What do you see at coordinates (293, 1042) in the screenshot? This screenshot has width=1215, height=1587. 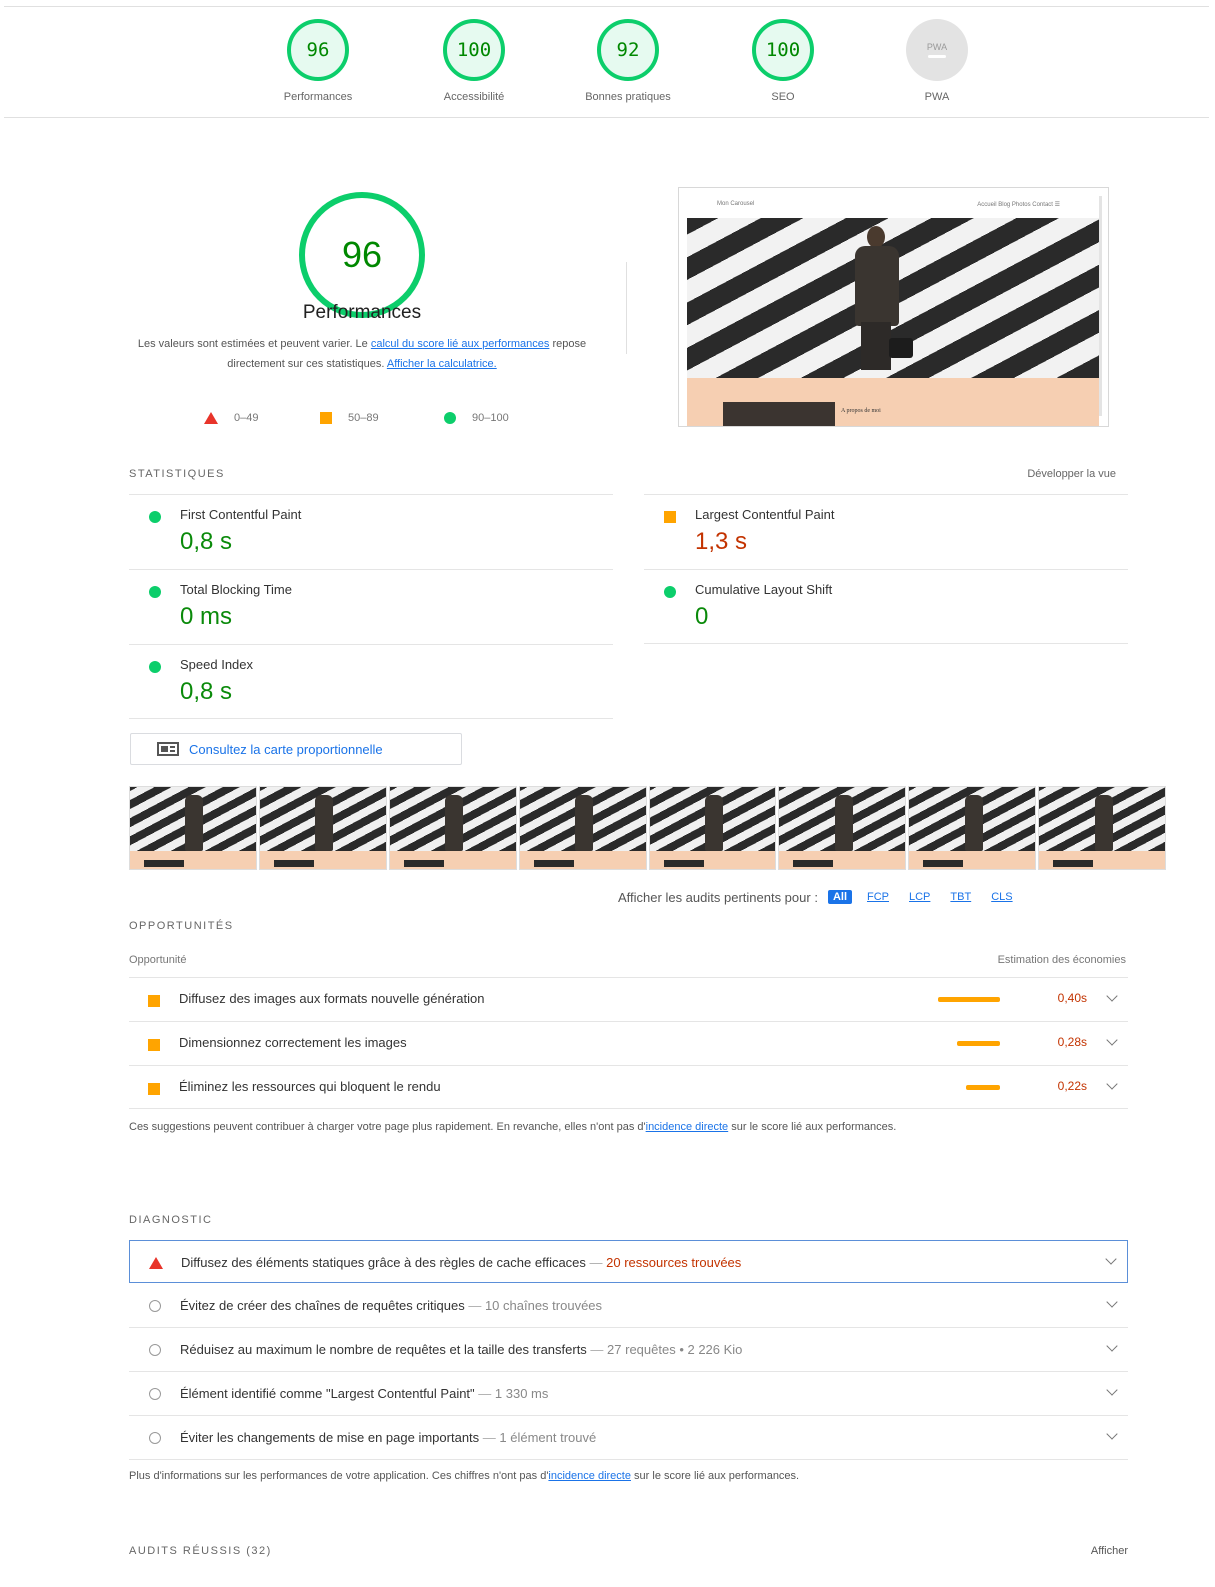 I see `opportunity-name: Dimensionnez correctement les images` at bounding box center [293, 1042].